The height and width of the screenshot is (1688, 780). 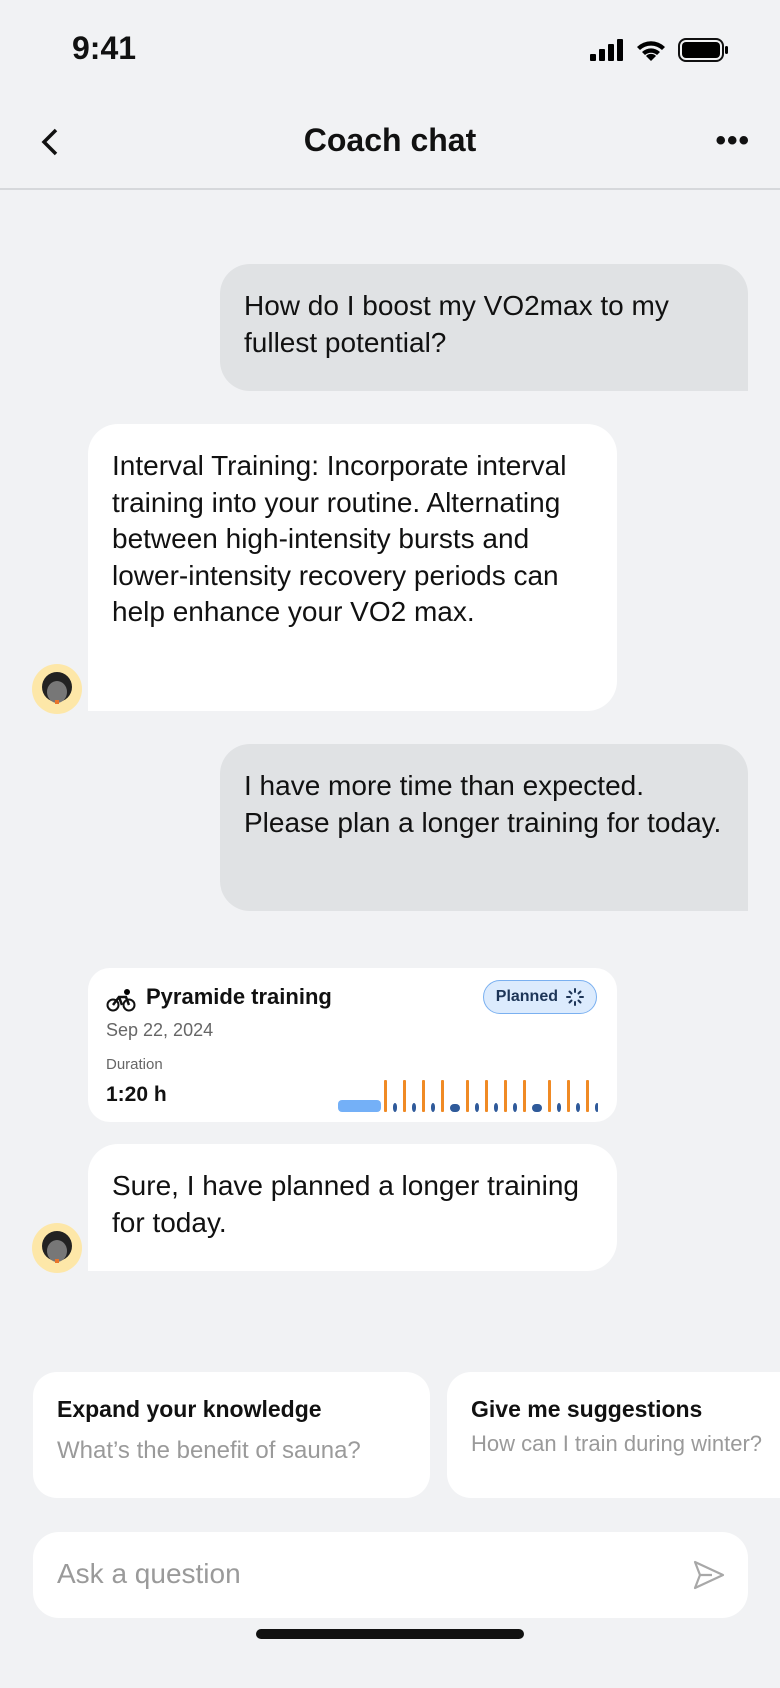 What do you see at coordinates (575, 997) in the screenshot?
I see `loading-spinner-icon` at bounding box center [575, 997].